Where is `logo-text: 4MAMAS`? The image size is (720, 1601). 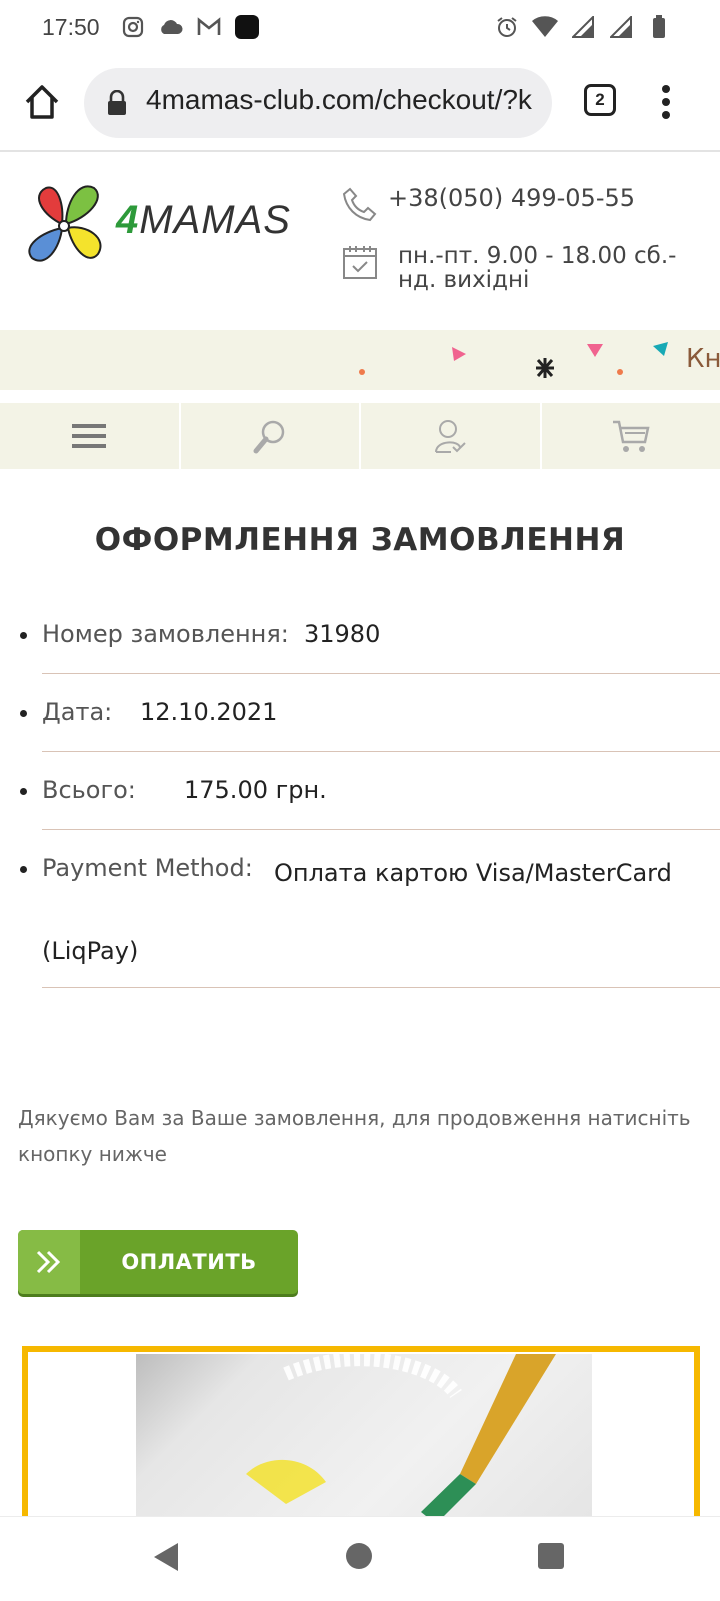 logo-text: 4MAMAS is located at coordinates (203, 220).